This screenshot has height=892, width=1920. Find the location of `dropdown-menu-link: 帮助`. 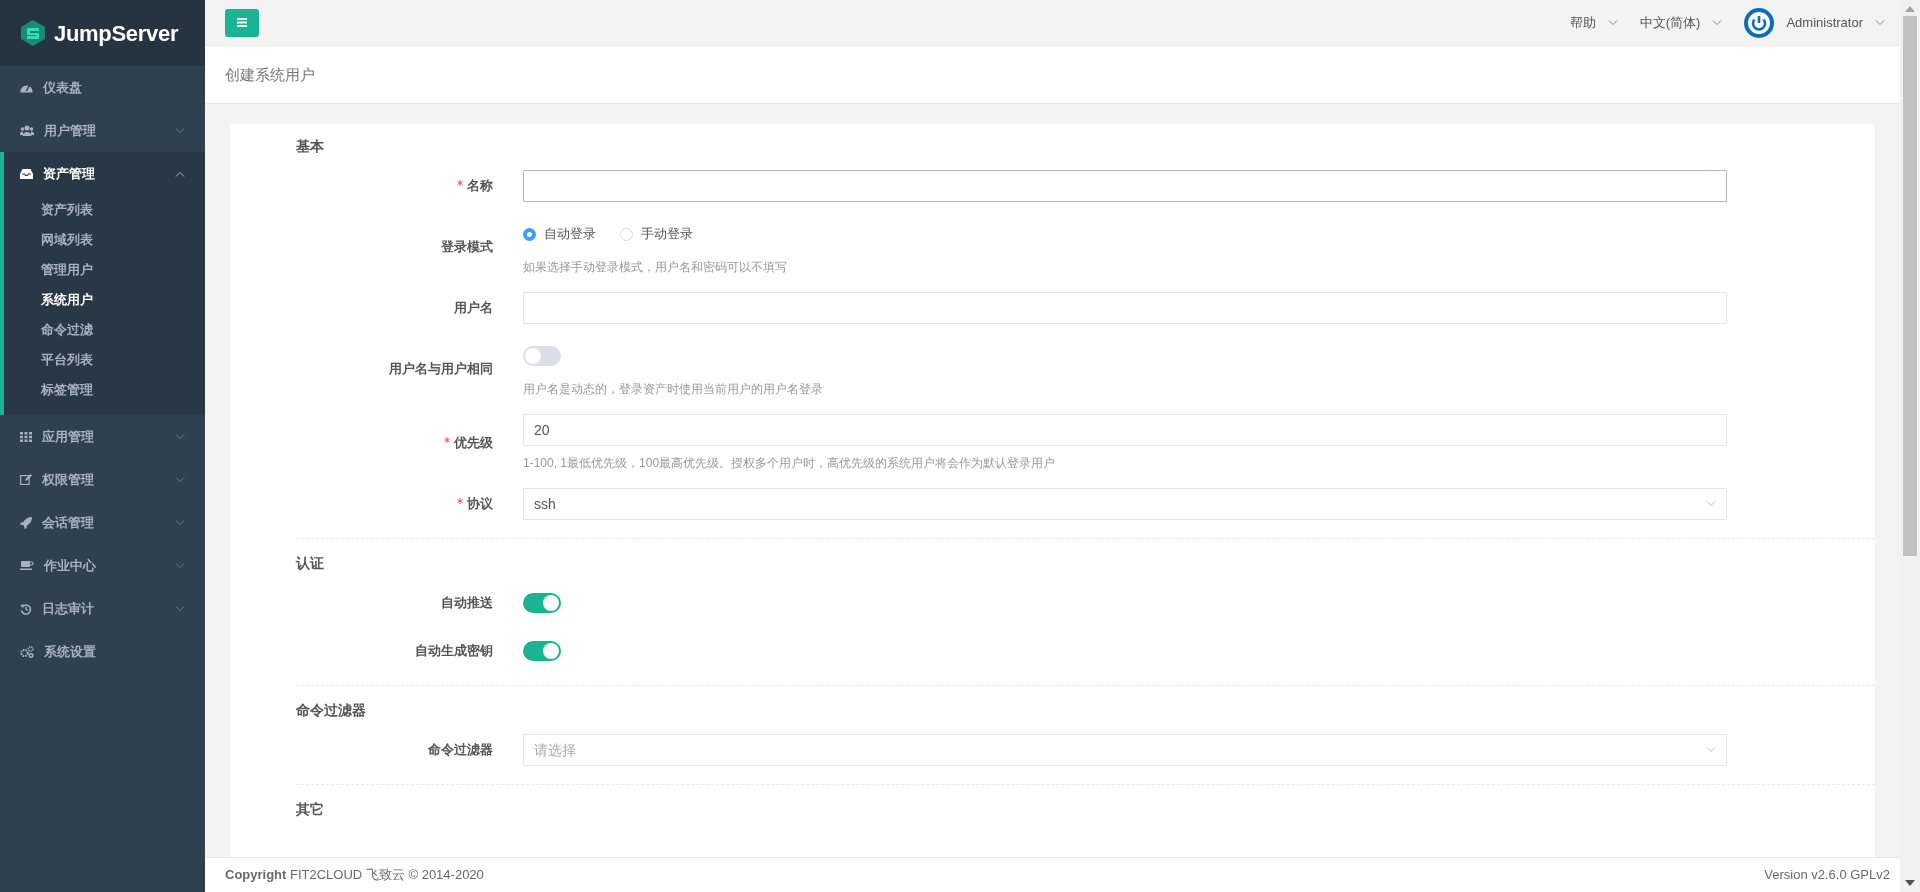

dropdown-menu-link: 帮助 is located at coordinates (1593, 22).